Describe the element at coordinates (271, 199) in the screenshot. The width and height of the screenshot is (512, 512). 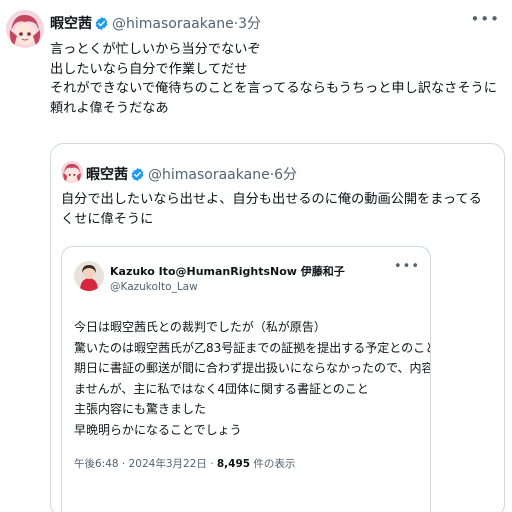
I see `quote-text-line: 自分で出したいなら出せよ、自分も出せるのに俺の動画公開をまってる` at that location.